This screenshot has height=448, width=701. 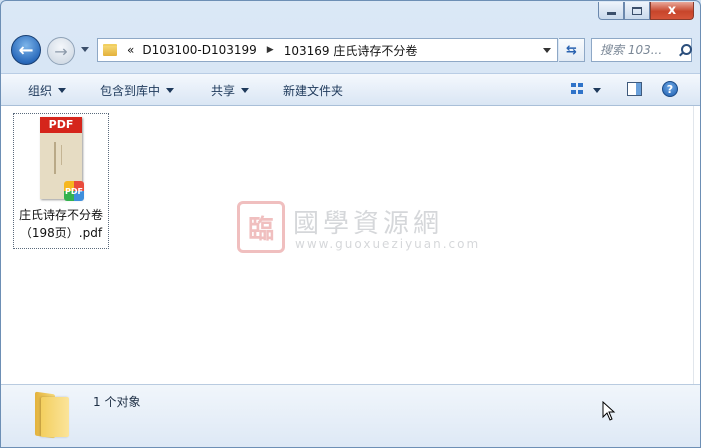 What do you see at coordinates (50, 415) in the screenshot?
I see `folder-large-icon` at bounding box center [50, 415].